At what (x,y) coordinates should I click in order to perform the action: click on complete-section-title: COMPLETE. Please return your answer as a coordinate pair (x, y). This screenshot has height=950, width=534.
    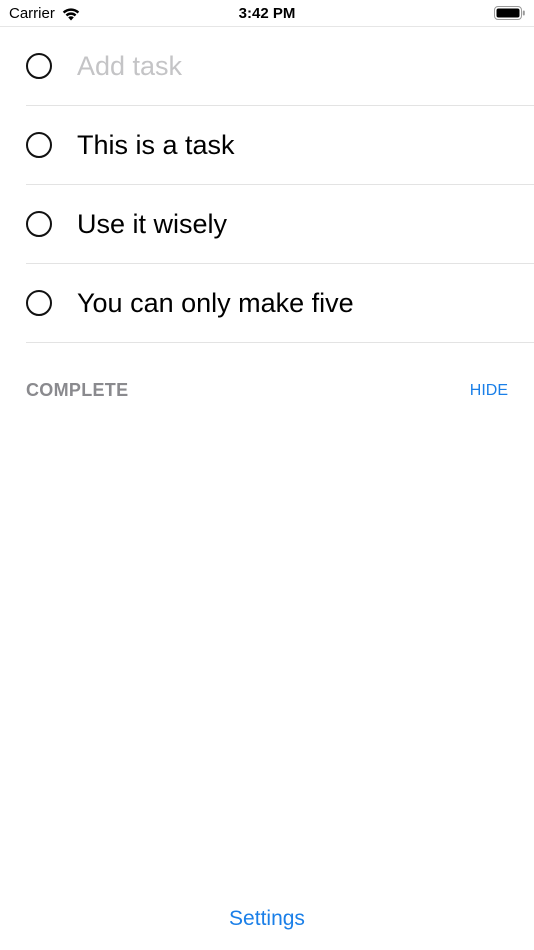
    Looking at the image, I should click on (77, 390).